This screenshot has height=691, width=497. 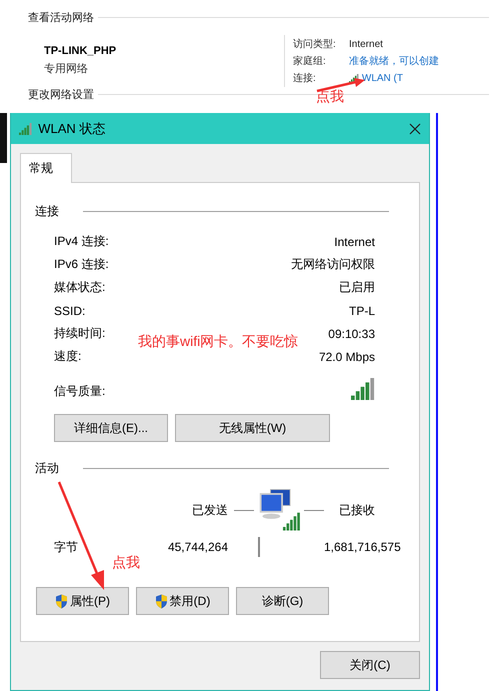 I want to click on tab: 常规, so click(x=46, y=168).